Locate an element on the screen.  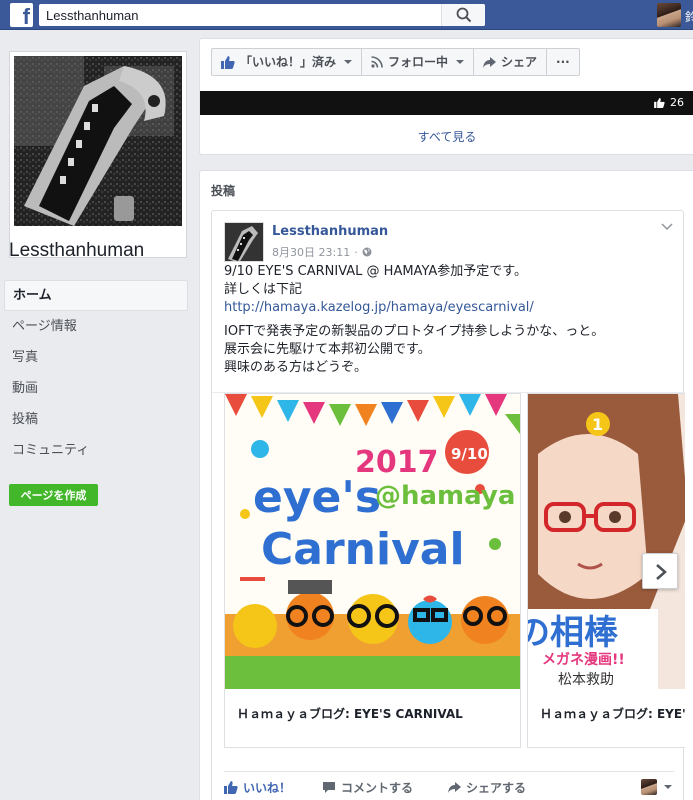
nav-item-about: ページ情報 is located at coordinates (96, 326).